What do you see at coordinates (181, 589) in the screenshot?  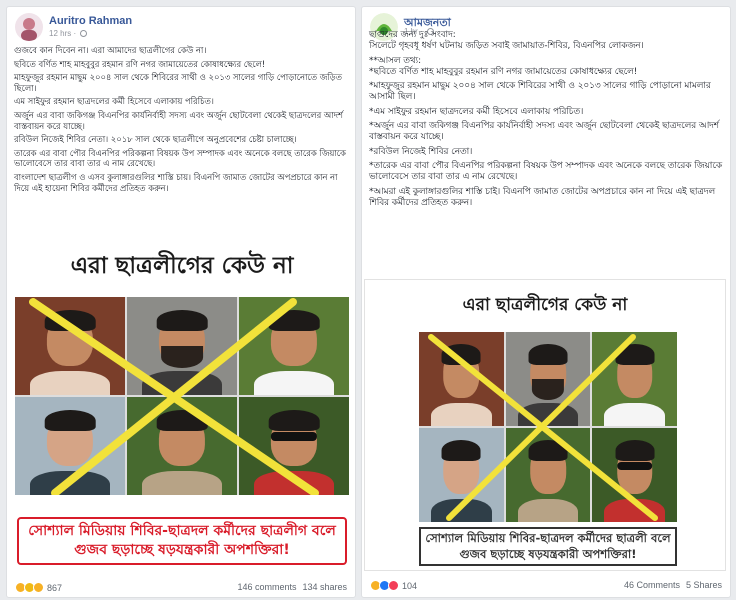 I see `post-footer: 867 146 comments 134 shares` at bounding box center [181, 589].